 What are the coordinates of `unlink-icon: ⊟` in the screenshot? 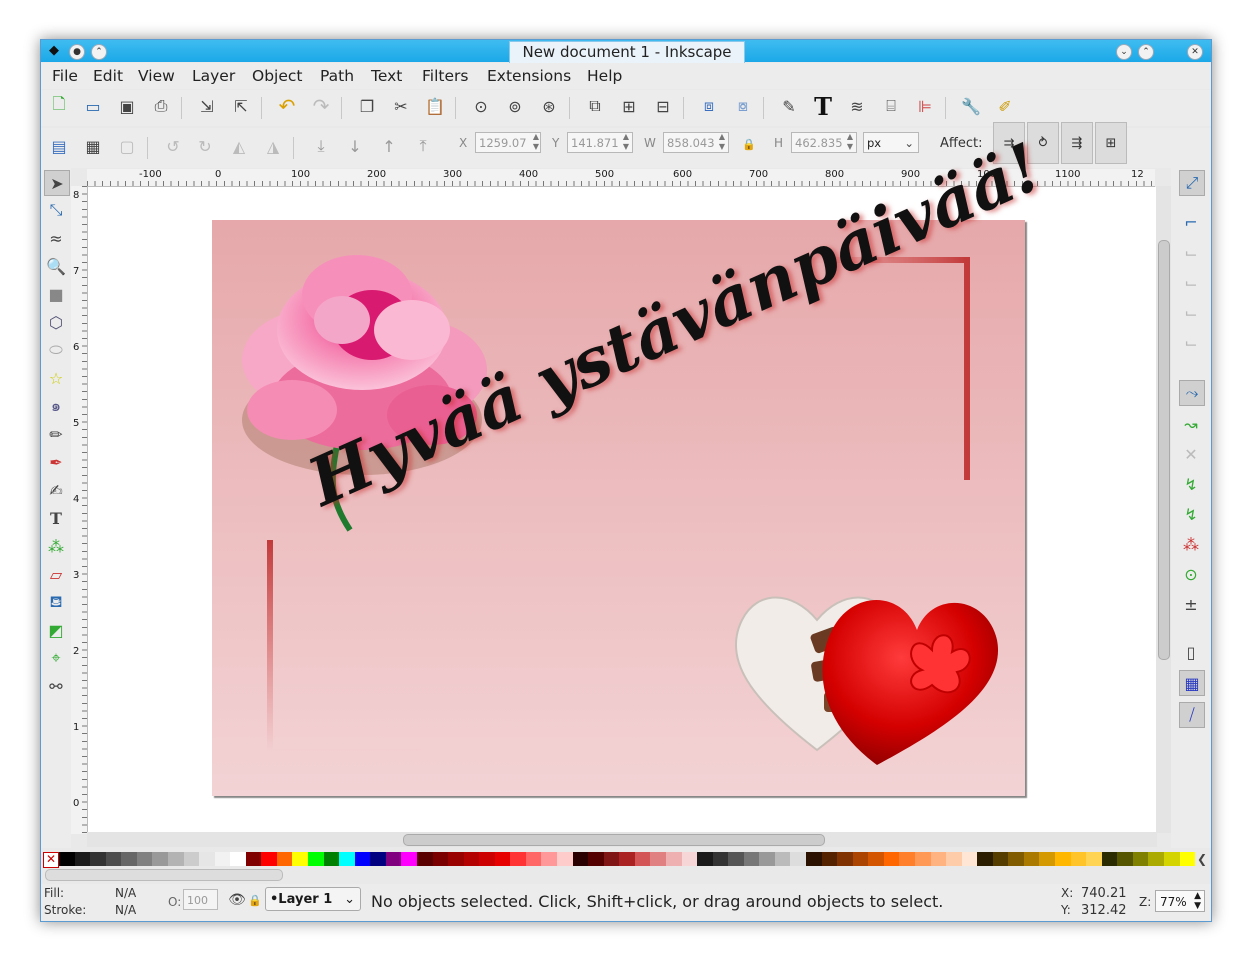 It's located at (663, 106).